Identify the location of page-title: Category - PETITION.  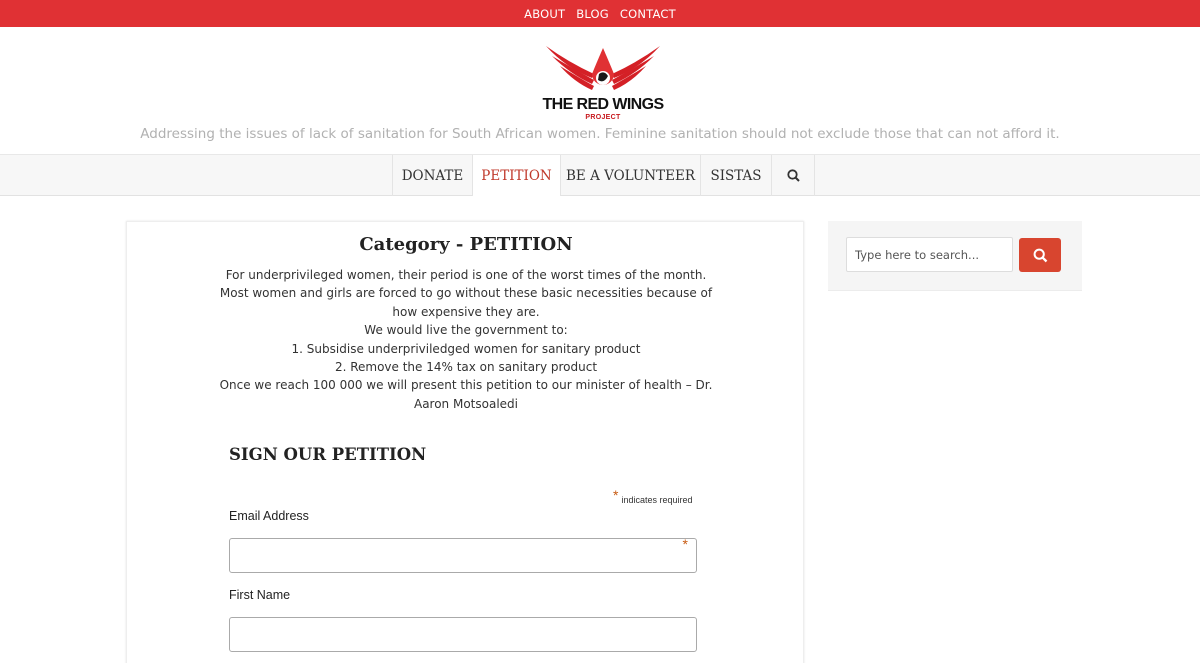
(466, 244).